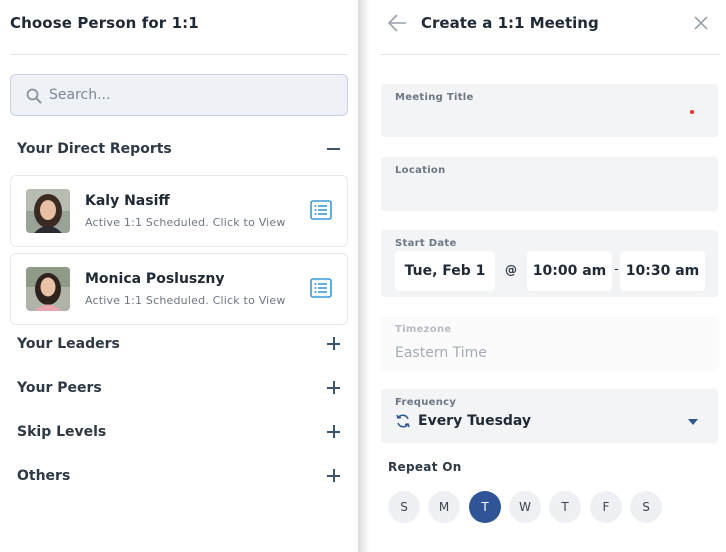 Image resolution: width=726 pixels, height=552 pixels. I want to click on meeting-title-field: Meeting Title, so click(549, 110).